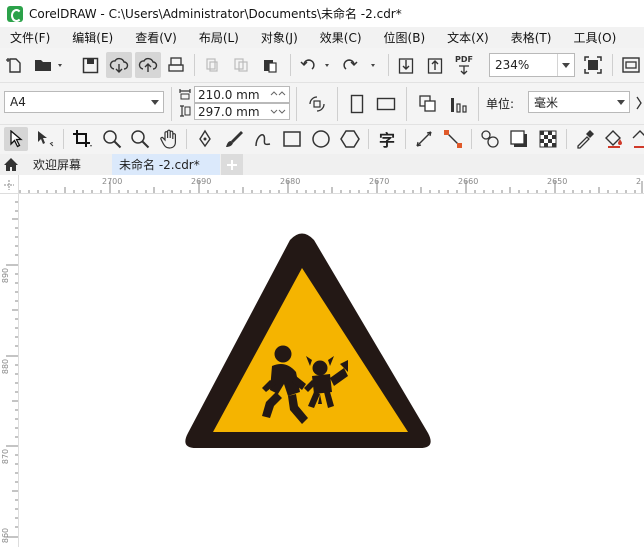  Describe the element at coordinates (83, 139) in the screenshot. I see `crop-tool-icon` at that location.